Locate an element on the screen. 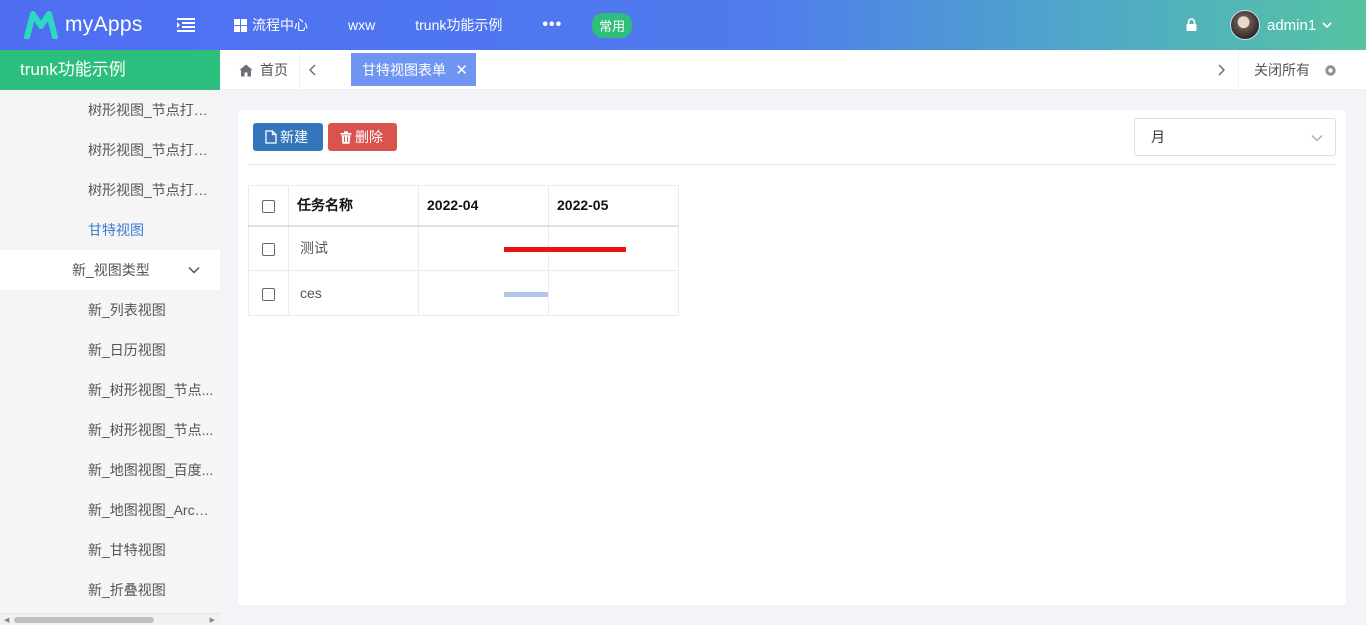 Image resolution: width=1366 pixels, height=625 pixels. more-menu-button: ••• is located at coordinates (552, 25).